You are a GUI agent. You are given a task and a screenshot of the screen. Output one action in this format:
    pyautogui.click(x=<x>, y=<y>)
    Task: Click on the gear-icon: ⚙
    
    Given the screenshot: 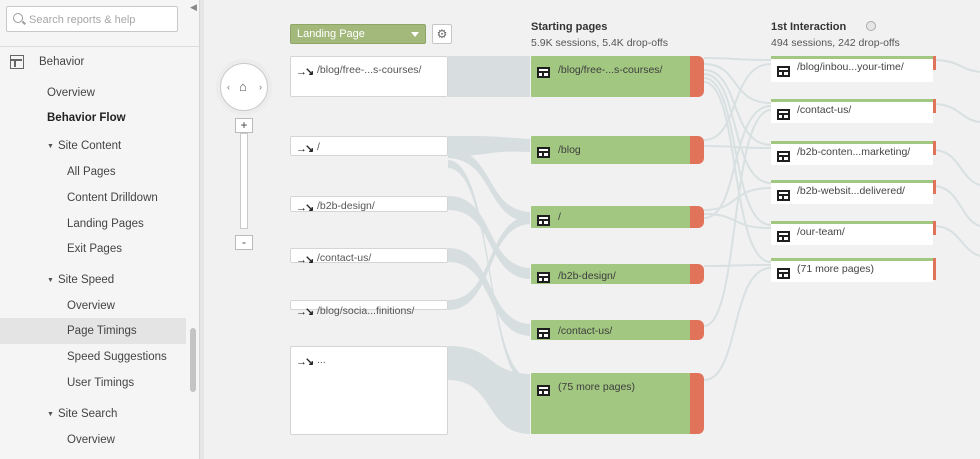 What is the action you would take?
    pyautogui.click(x=442, y=34)
    